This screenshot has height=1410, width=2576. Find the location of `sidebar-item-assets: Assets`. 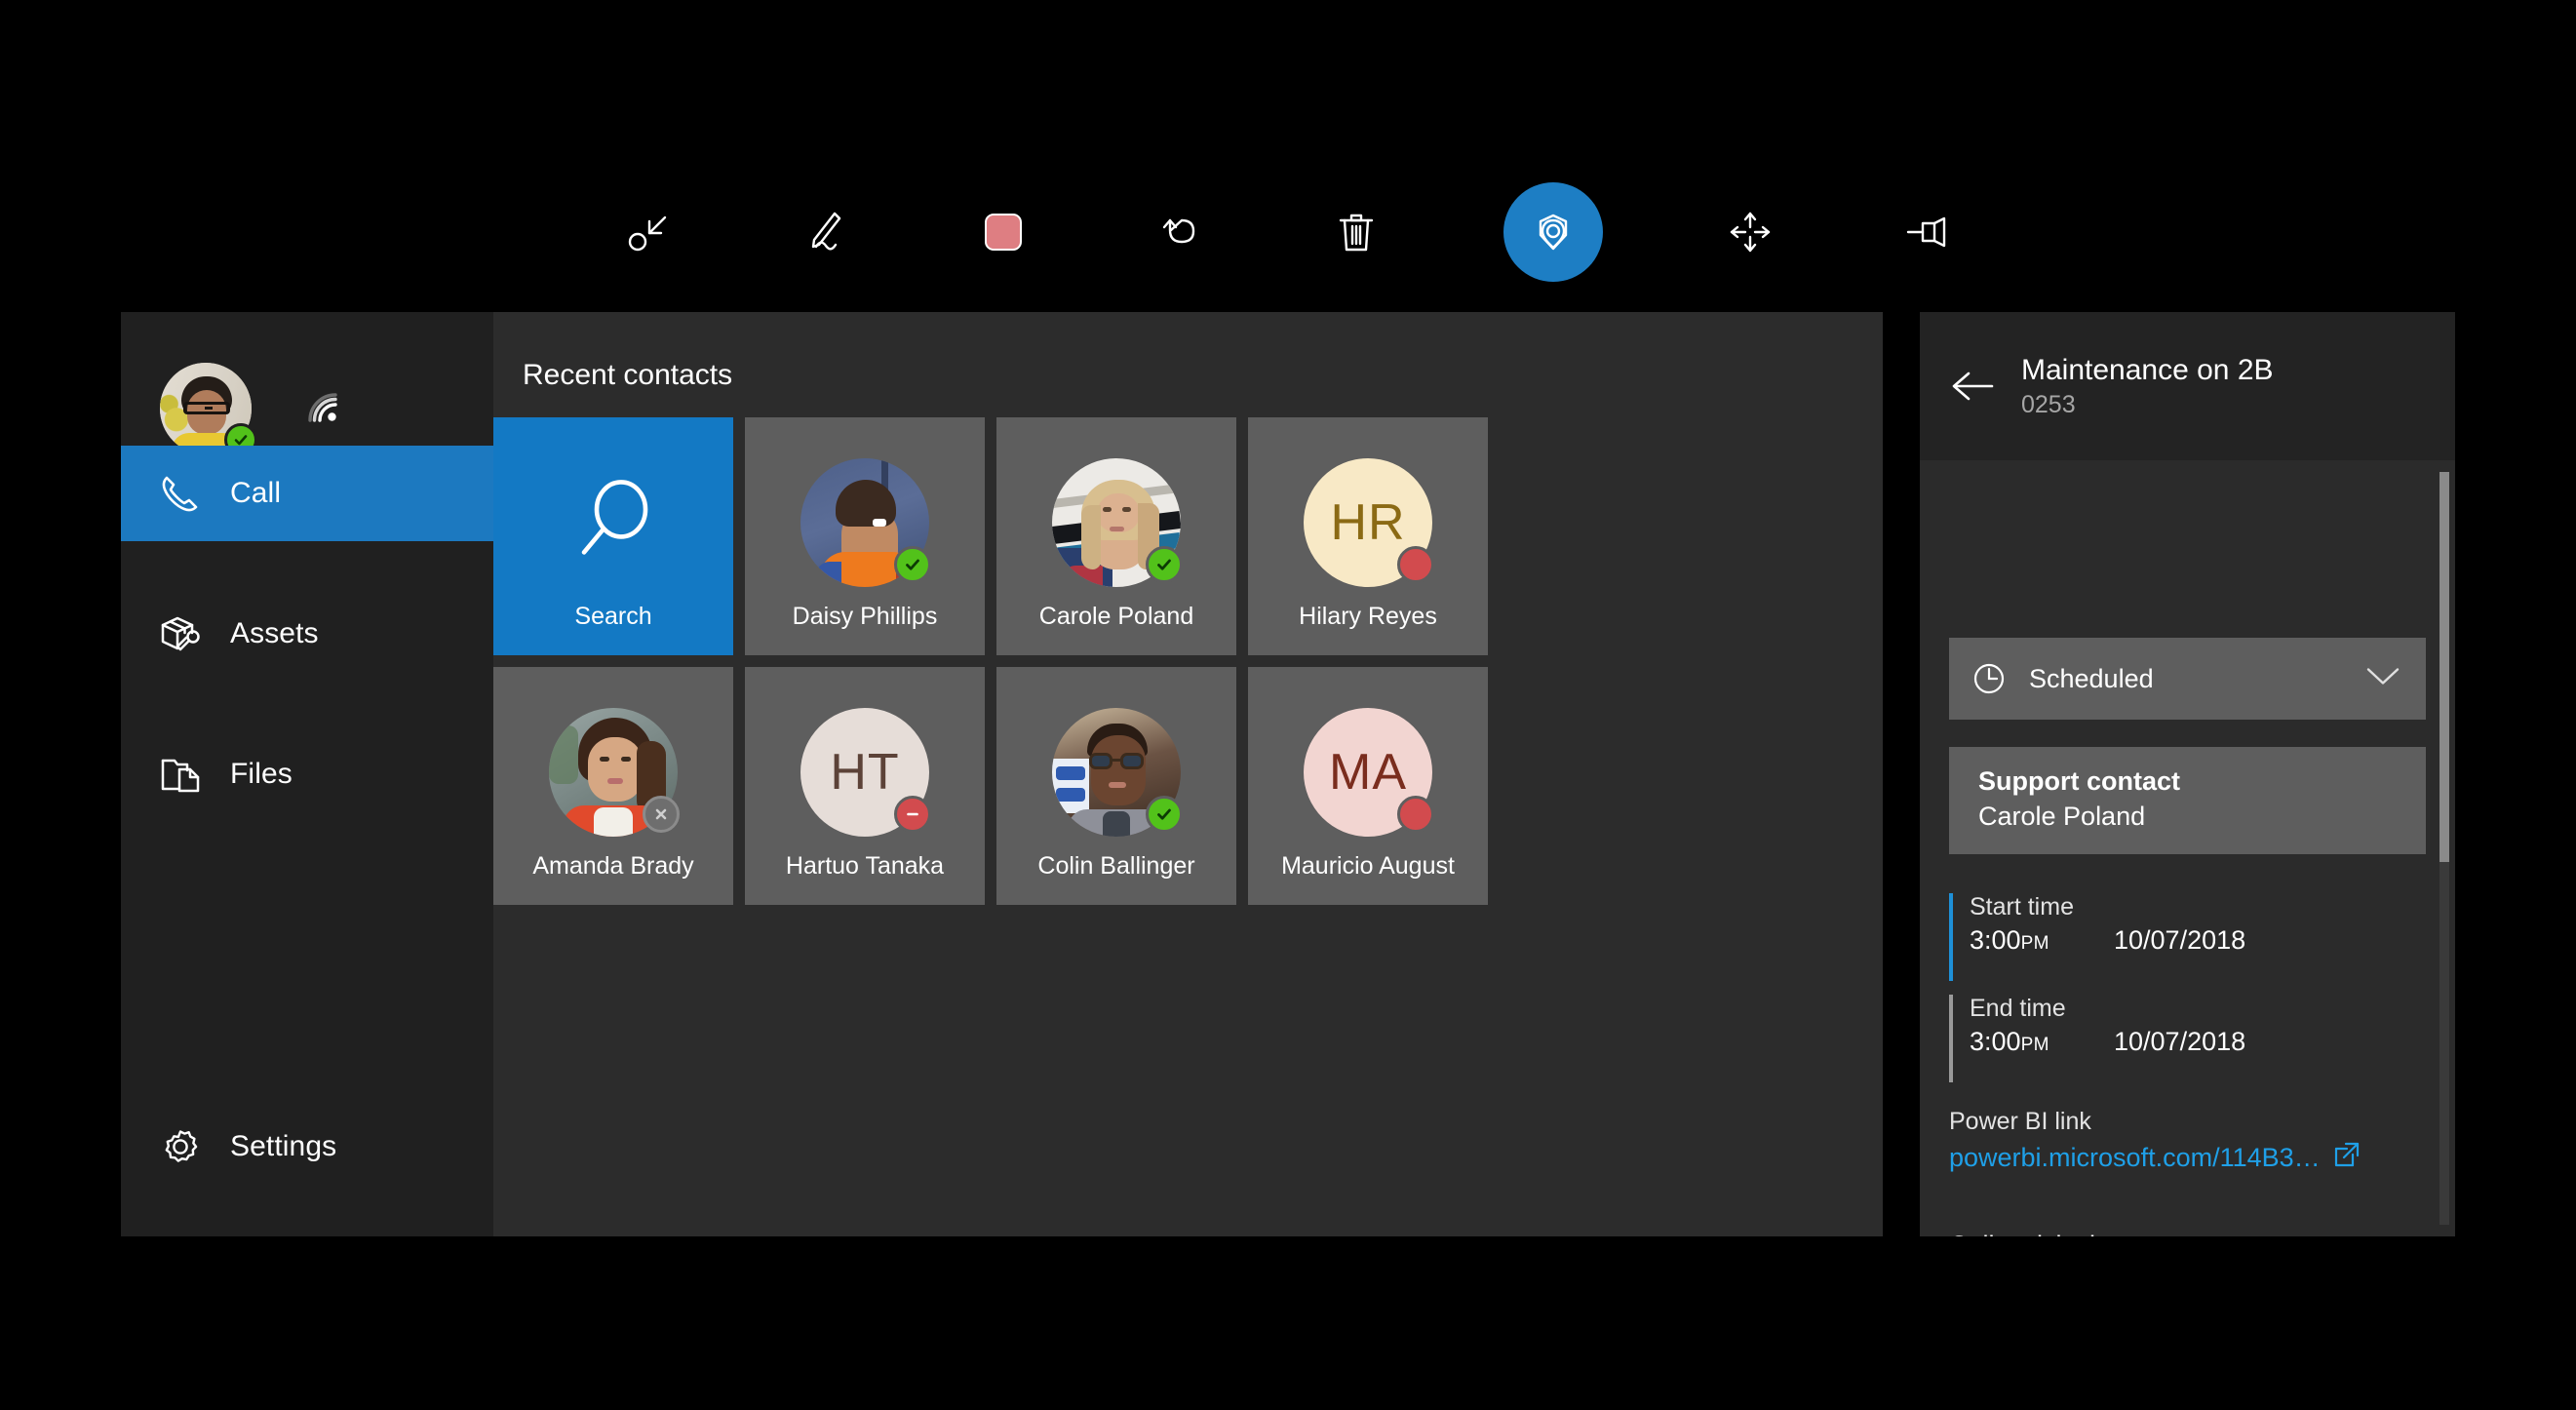

sidebar-item-assets: Assets is located at coordinates (307, 634).